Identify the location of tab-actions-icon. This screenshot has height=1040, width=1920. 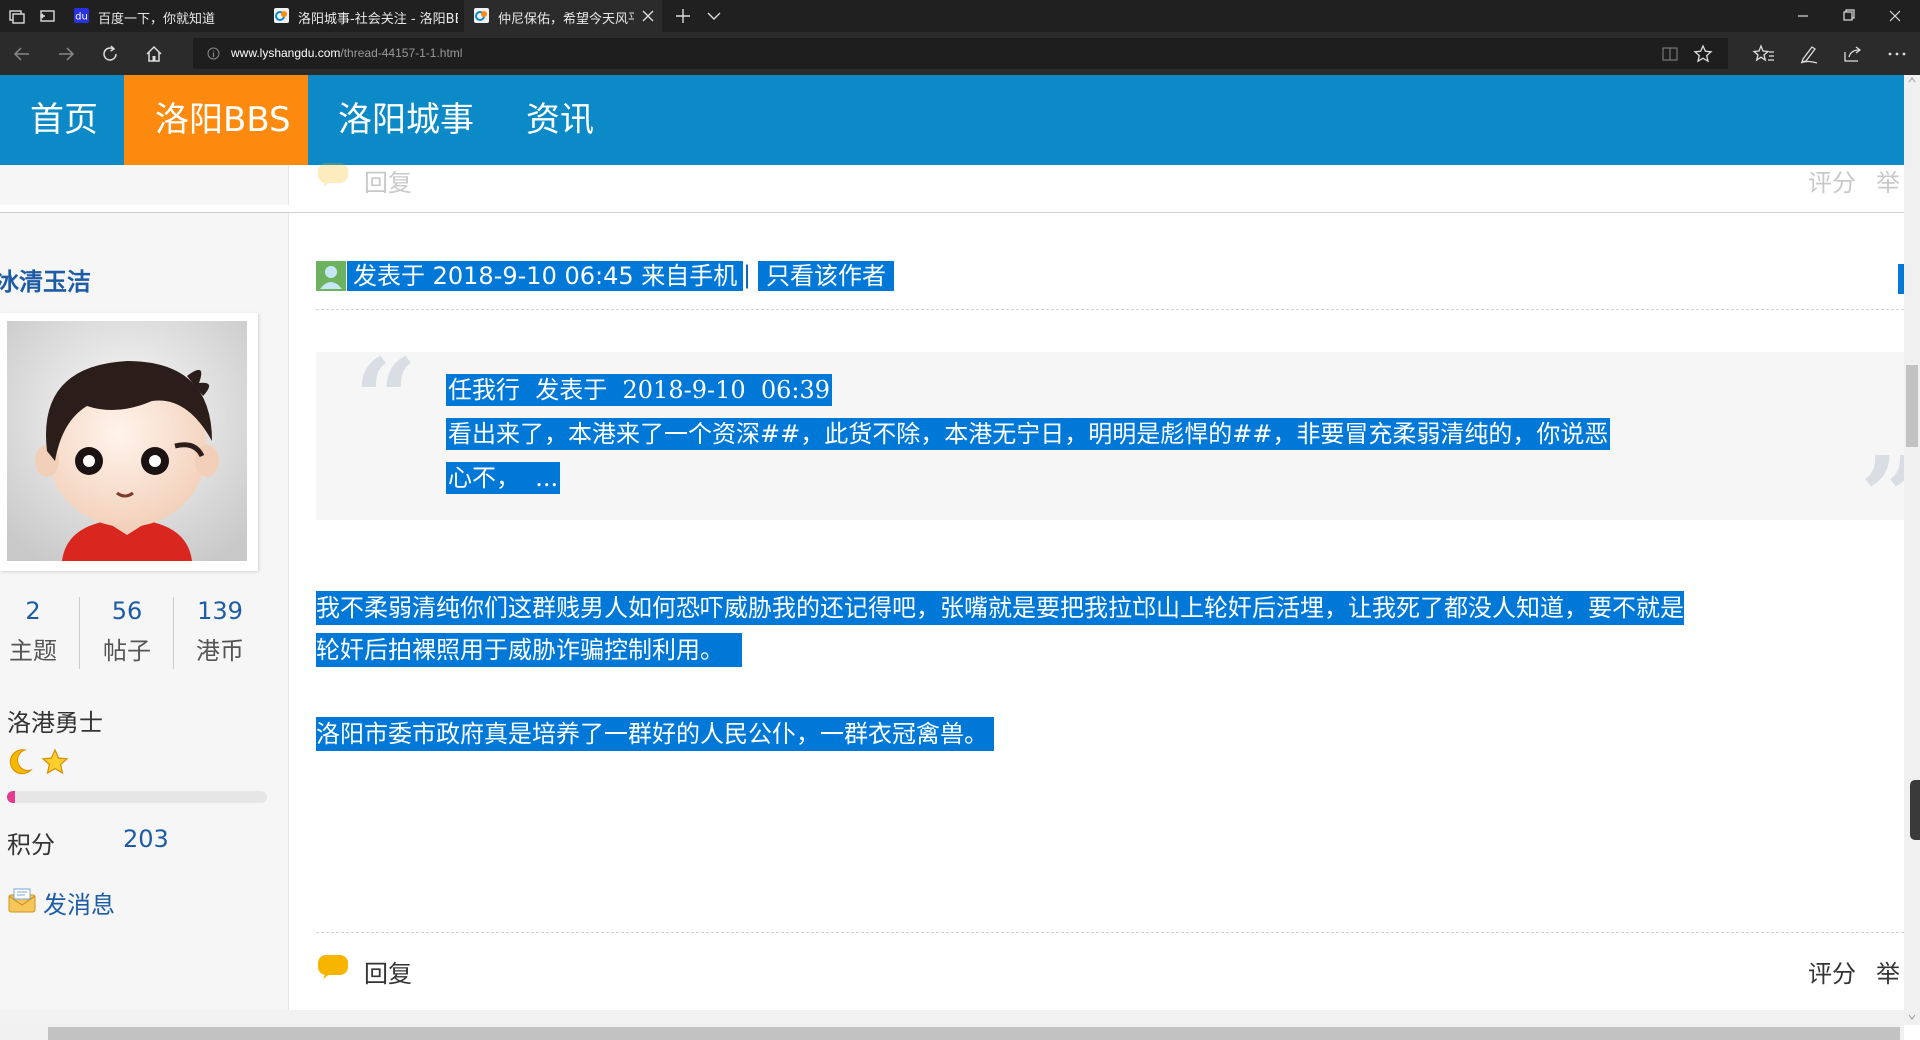
(17, 16).